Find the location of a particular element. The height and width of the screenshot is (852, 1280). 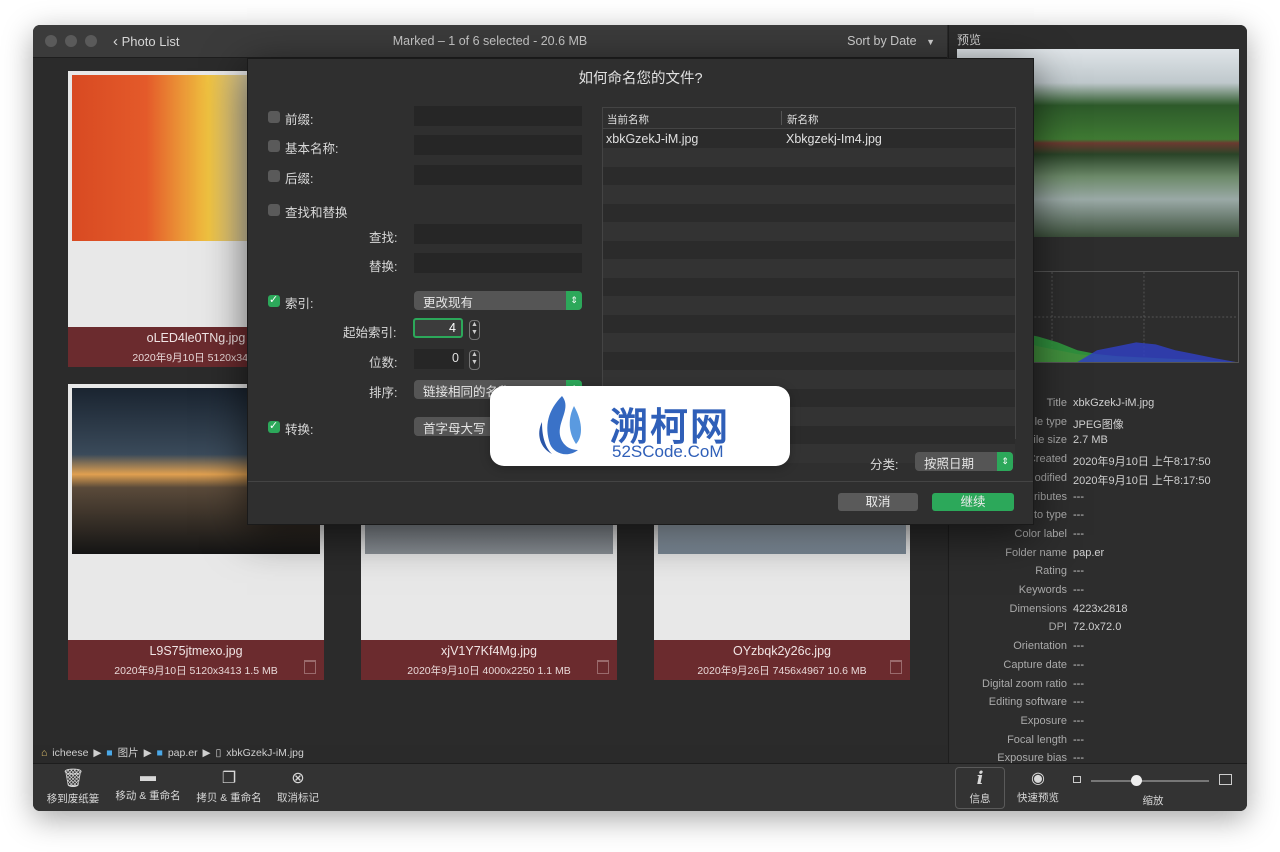

dialog-title: 如何命名您的文件? is located at coordinates (640, 79).